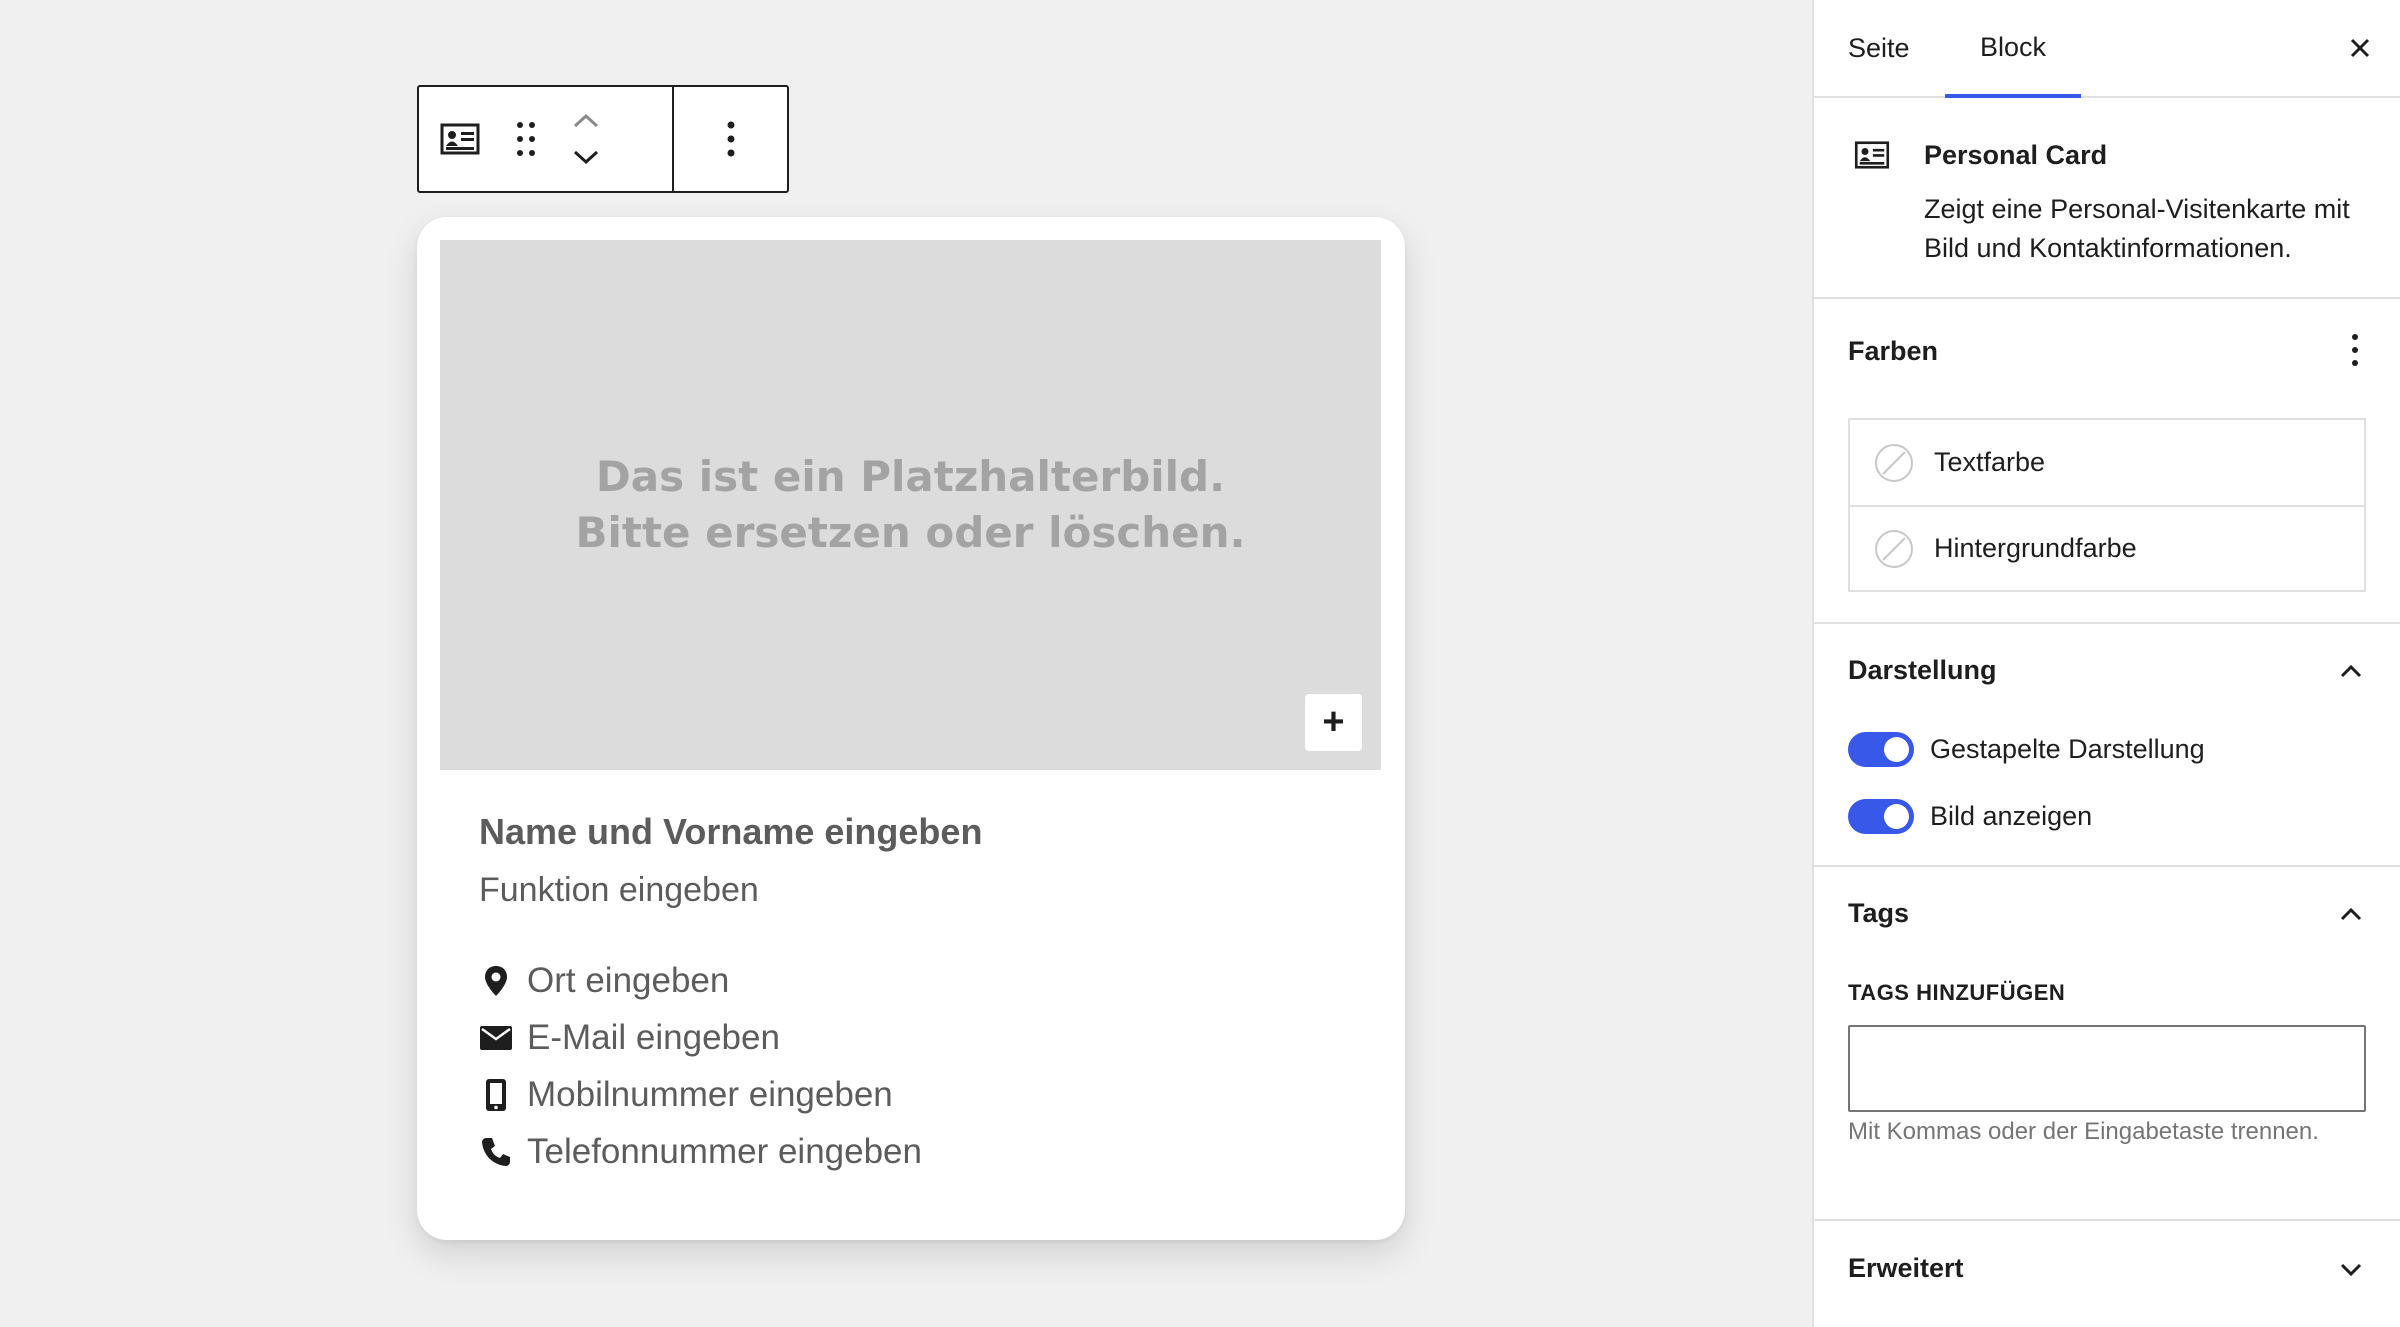 Image resolution: width=2400 pixels, height=1327 pixels. Describe the element at coordinates (2107, 1068) in the screenshot. I see `tags-input` at that location.